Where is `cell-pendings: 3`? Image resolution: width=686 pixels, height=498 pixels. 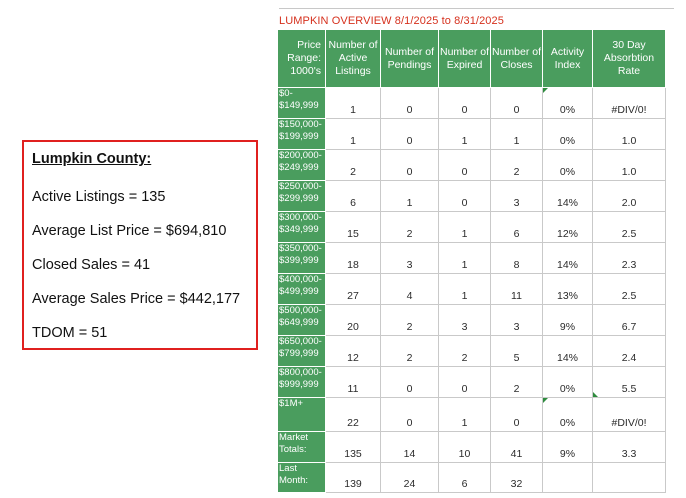 cell-pendings: 3 is located at coordinates (409, 258).